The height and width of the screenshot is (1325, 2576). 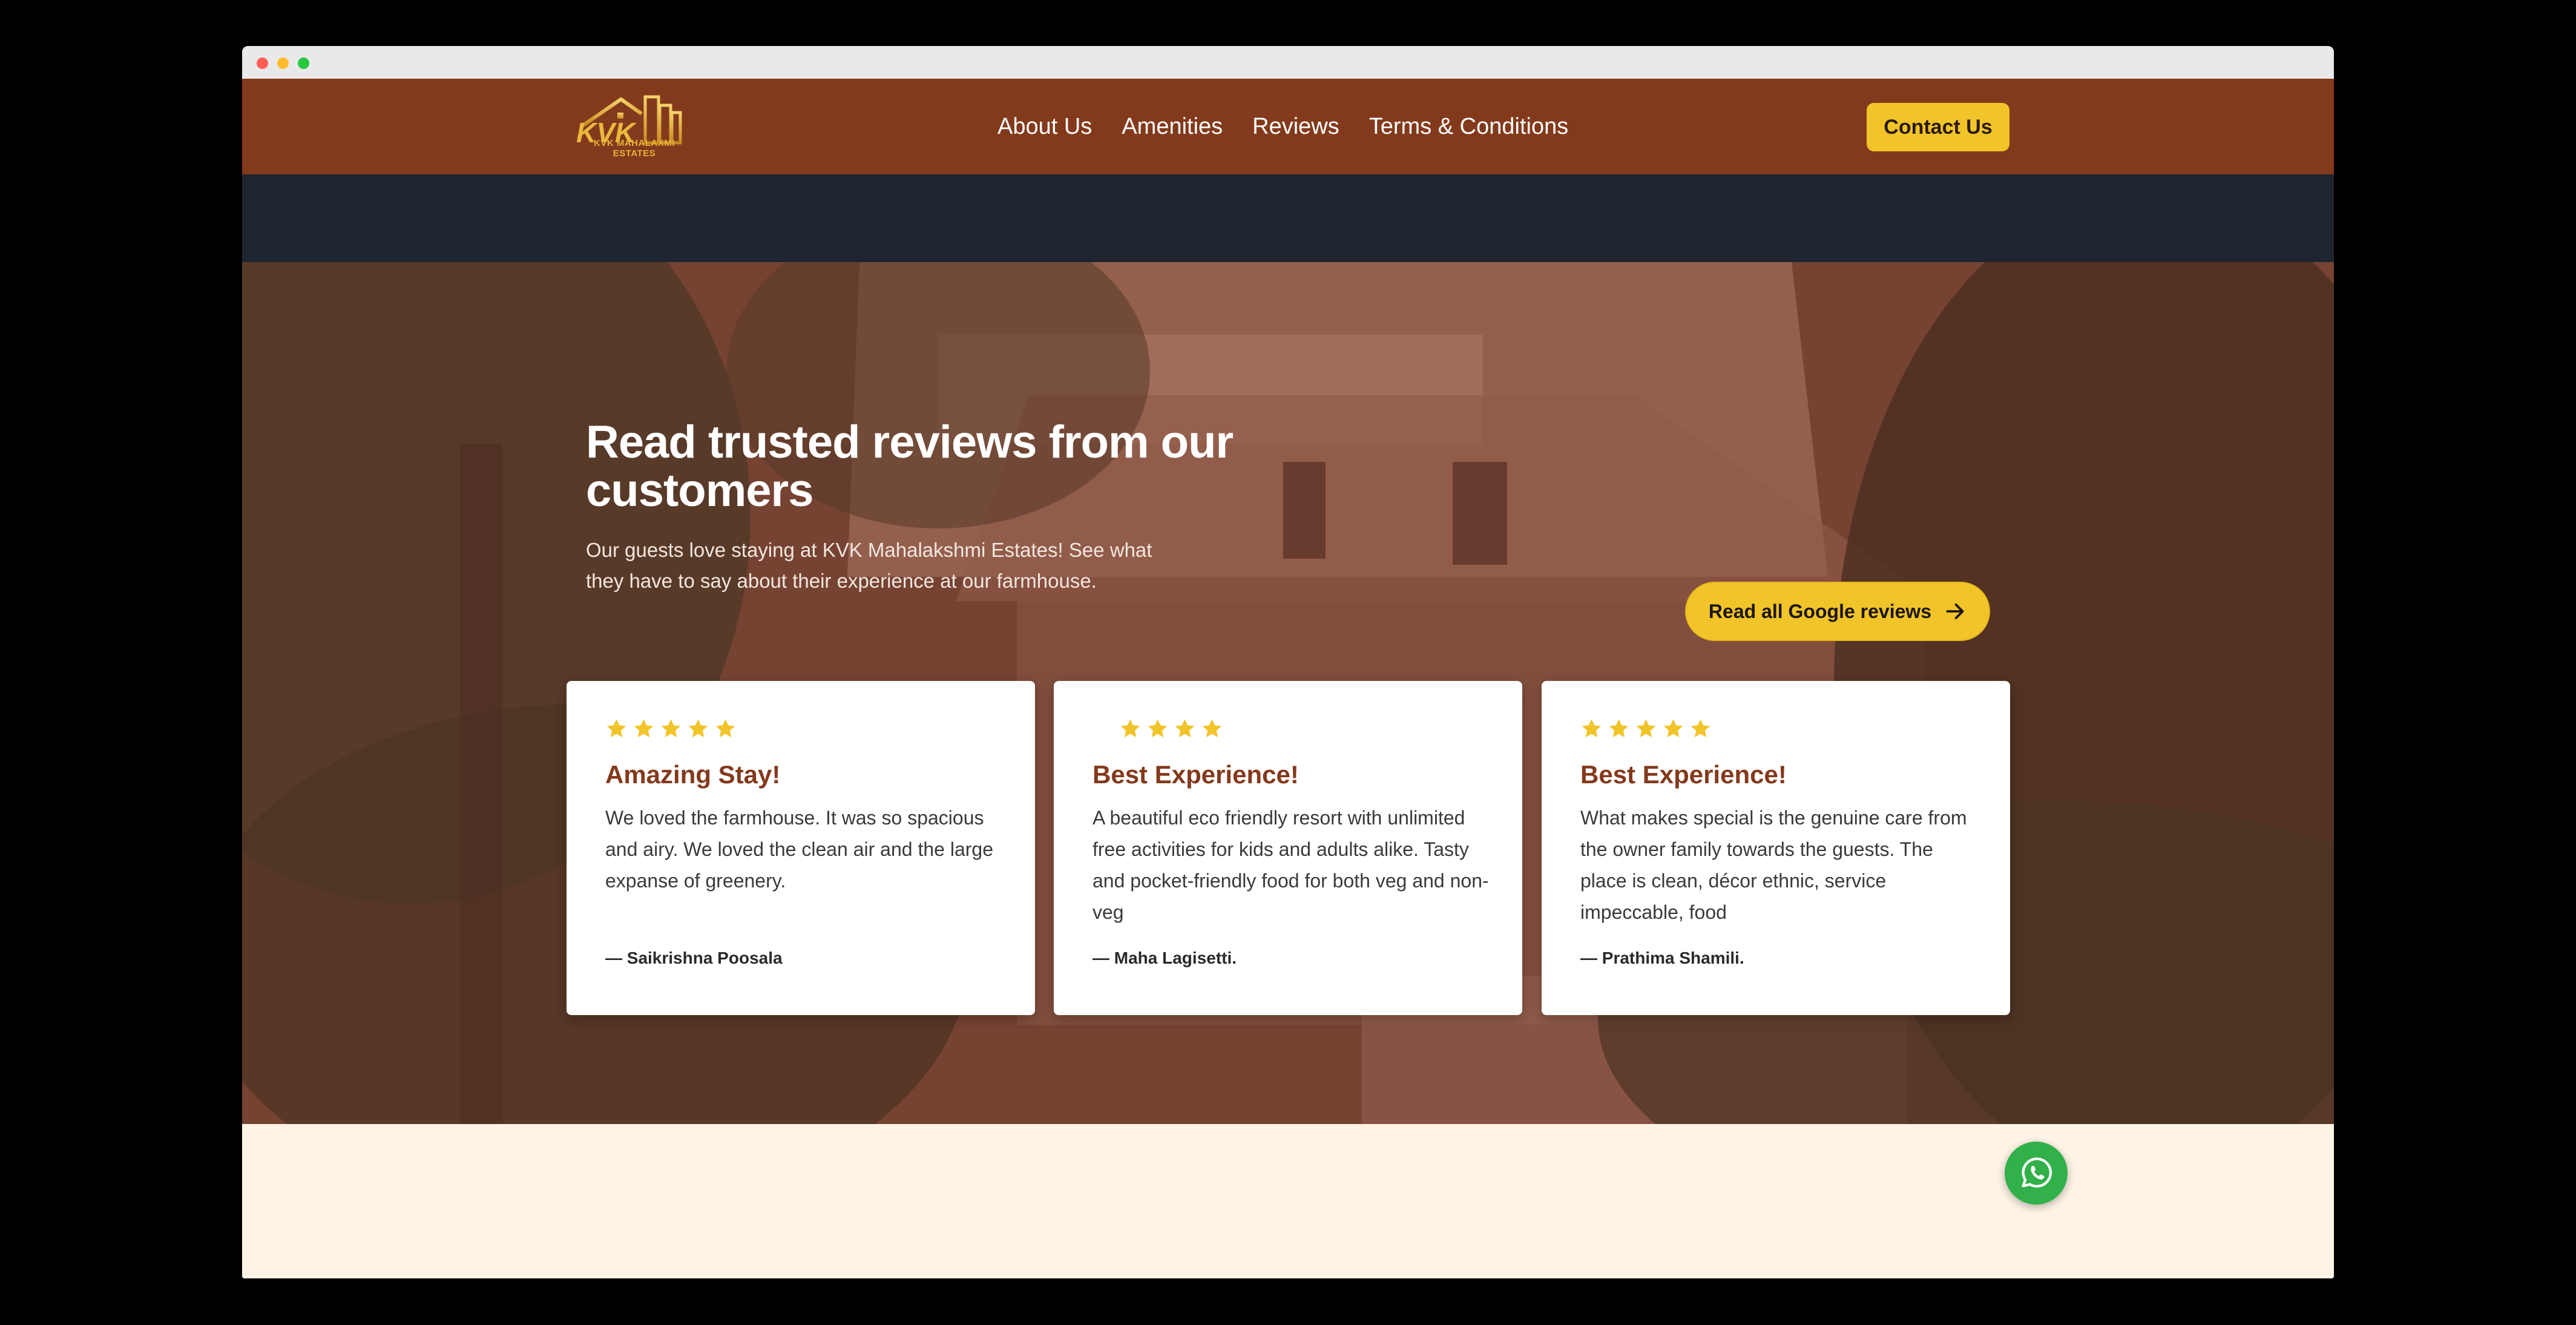 I want to click on logo-text: KVK MAHALAXMI ESTATES, so click(x=634, y=148).